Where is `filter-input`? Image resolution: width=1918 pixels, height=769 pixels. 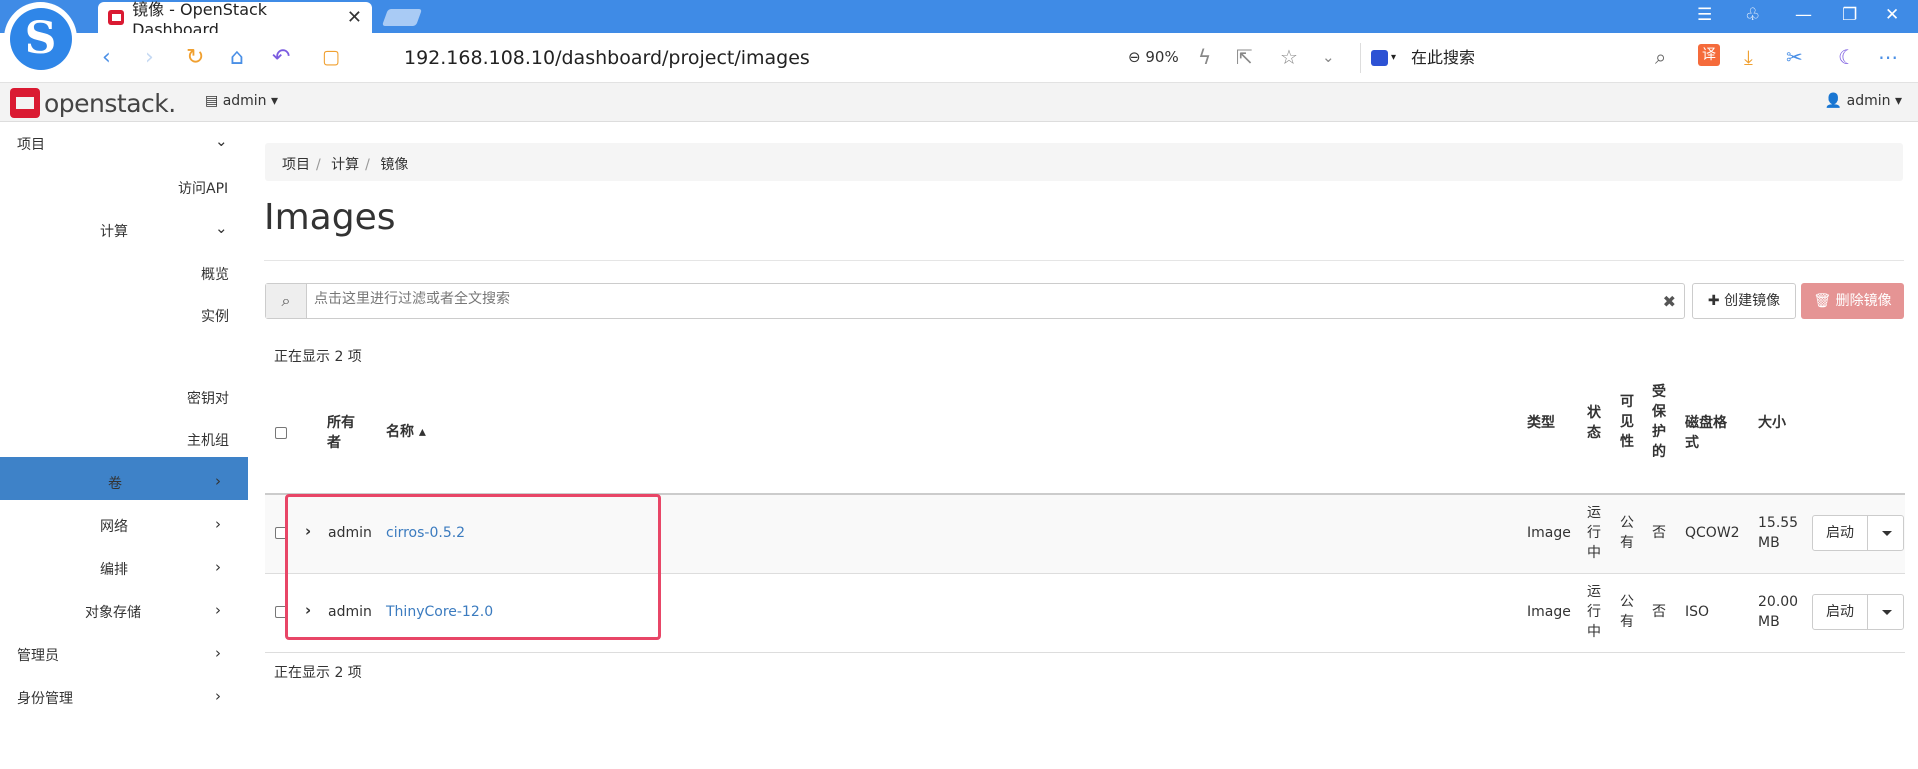 filter-input is located at coordinates (974, 299).